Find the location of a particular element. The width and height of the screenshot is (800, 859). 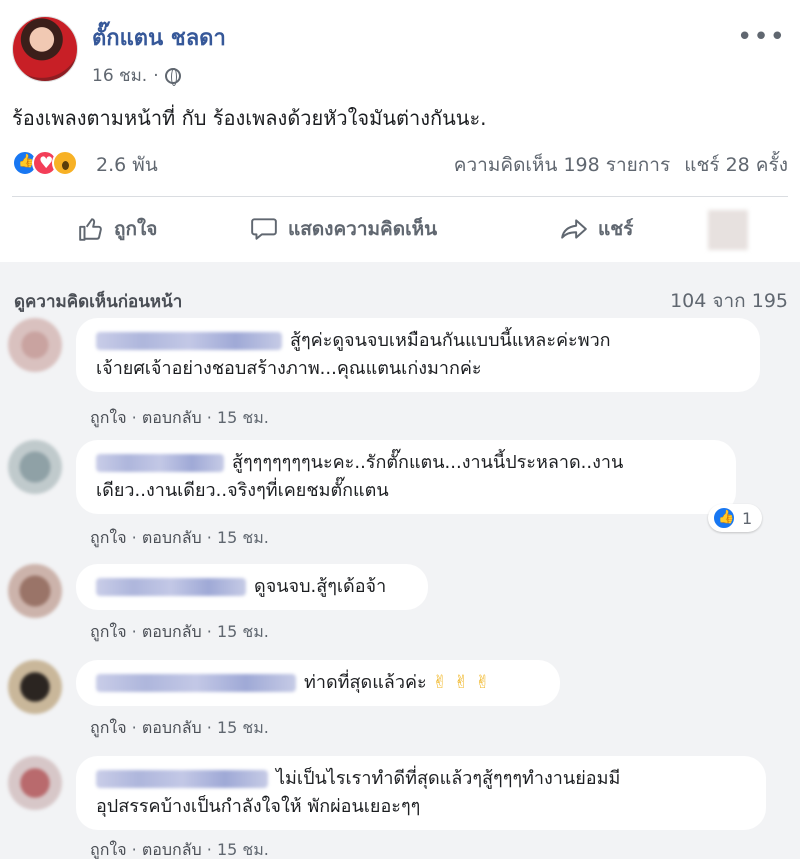

author-name: ตั๊กแตน ชลดา is located at coordinates (159, 37).